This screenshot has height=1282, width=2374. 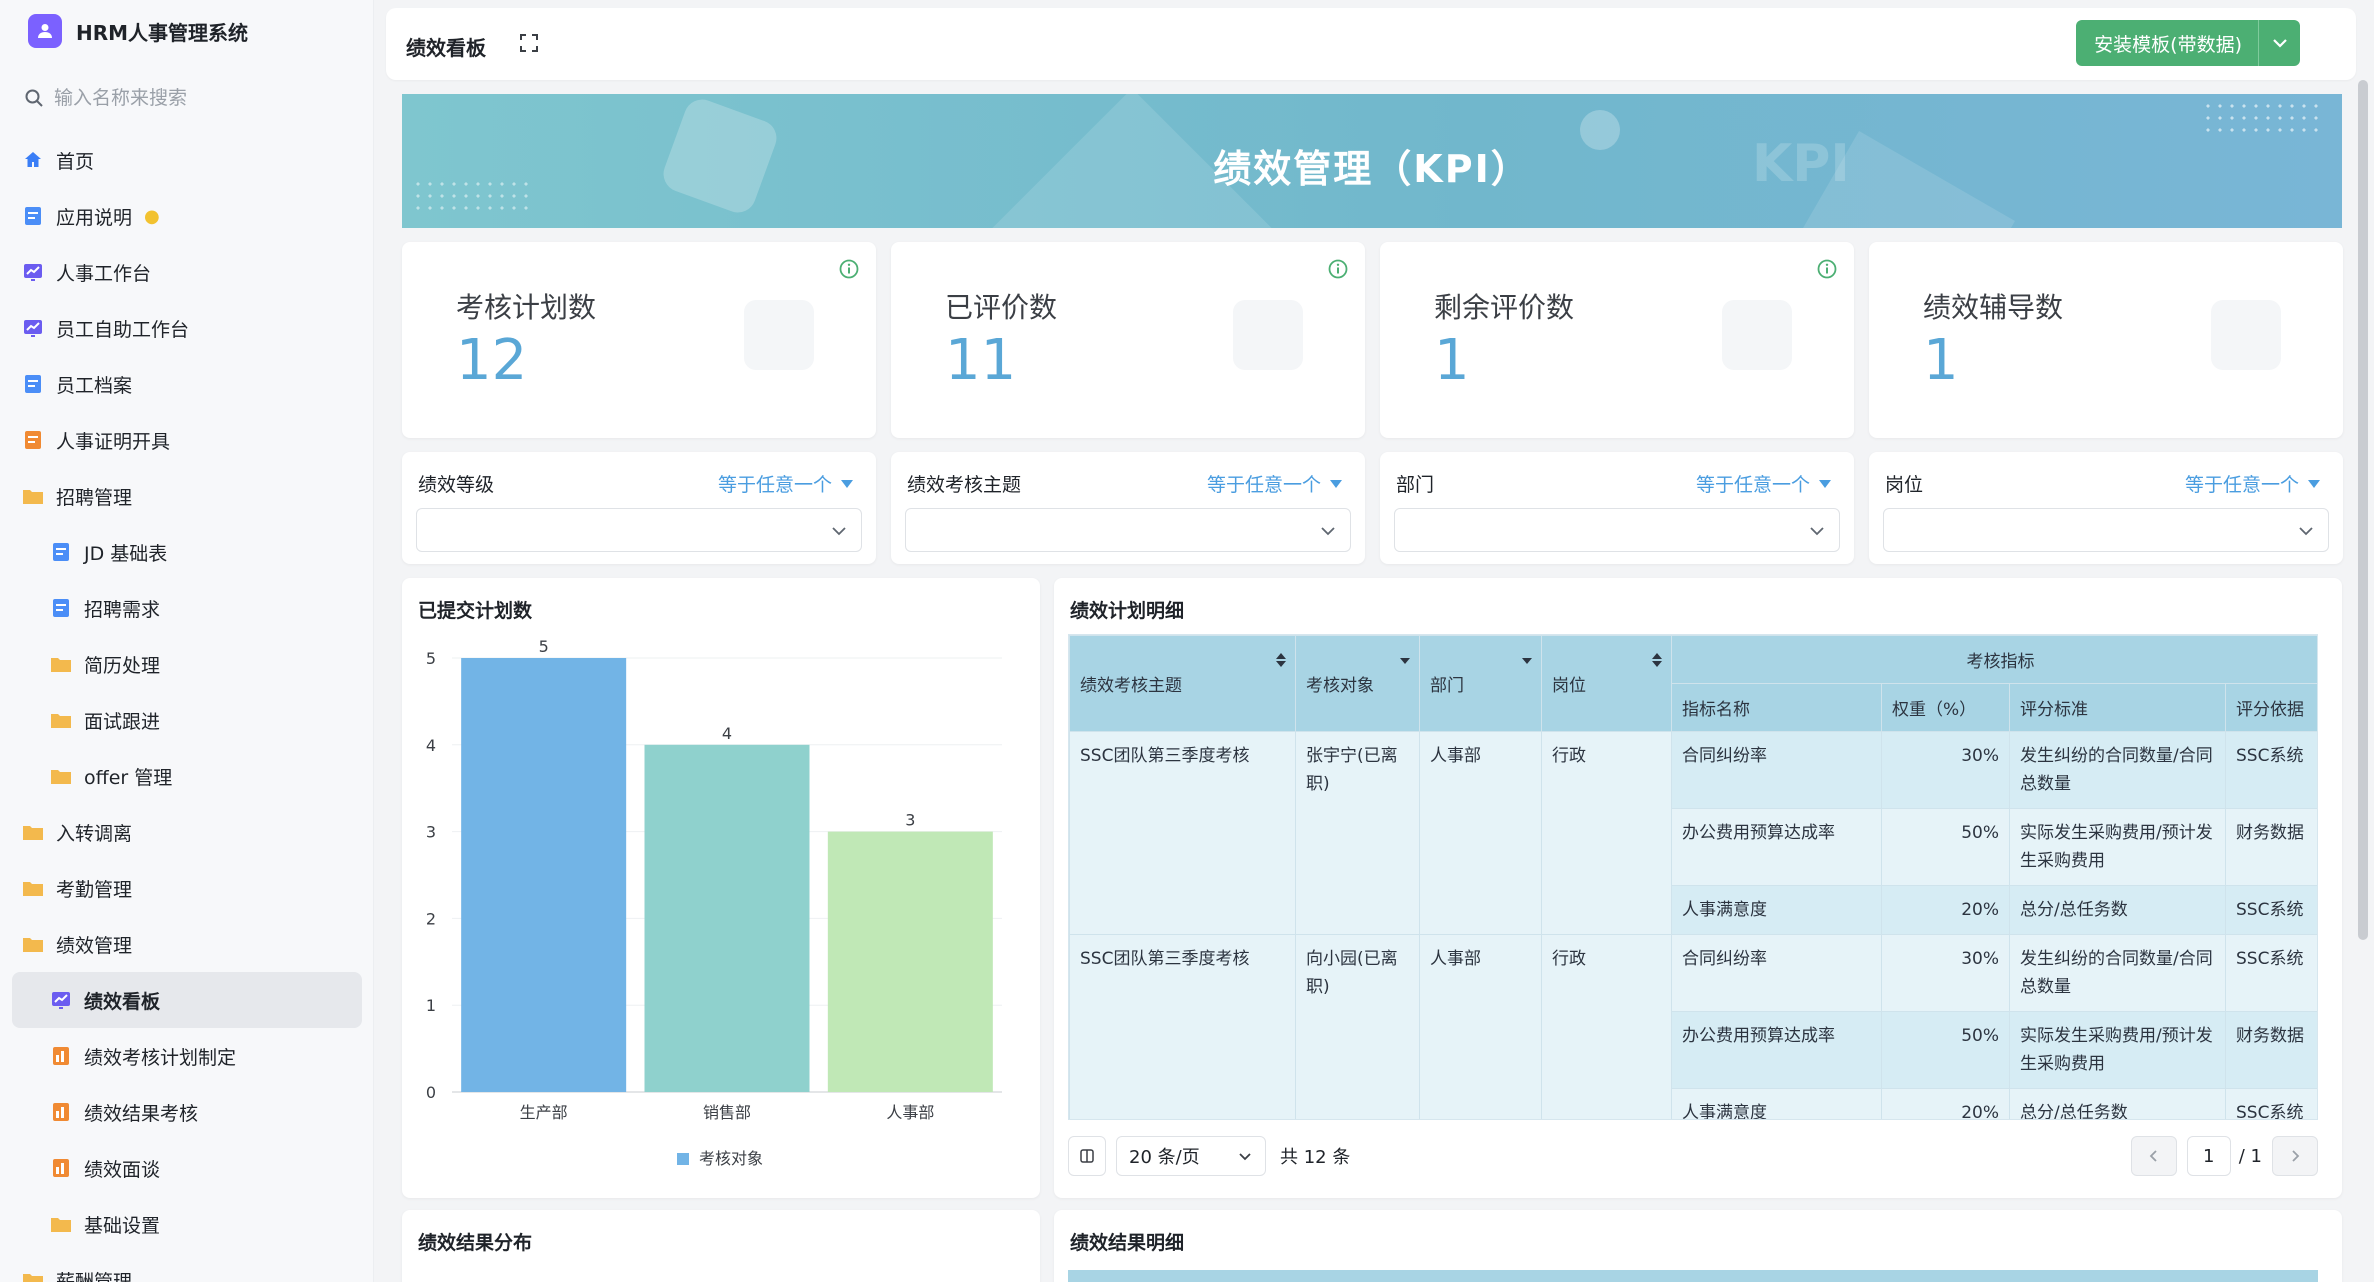 What do you see at coordinates (94, 833) in the screenshot?
I see `sidebar-item-label: 入转调离` at bounding box center [94, 833].